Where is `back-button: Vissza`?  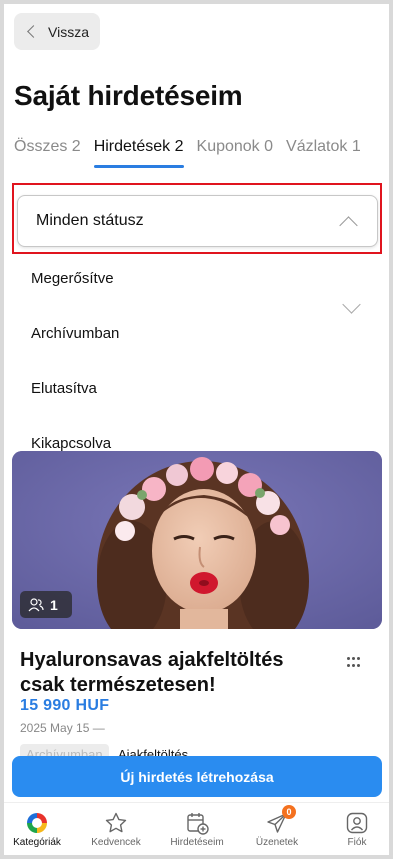
back-button: Vissza is located at coordinates (57, 31).